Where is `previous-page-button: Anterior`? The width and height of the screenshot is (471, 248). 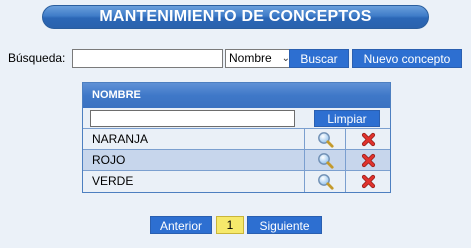
previous-page-button: Anterior is located at coordinates (181, 225).